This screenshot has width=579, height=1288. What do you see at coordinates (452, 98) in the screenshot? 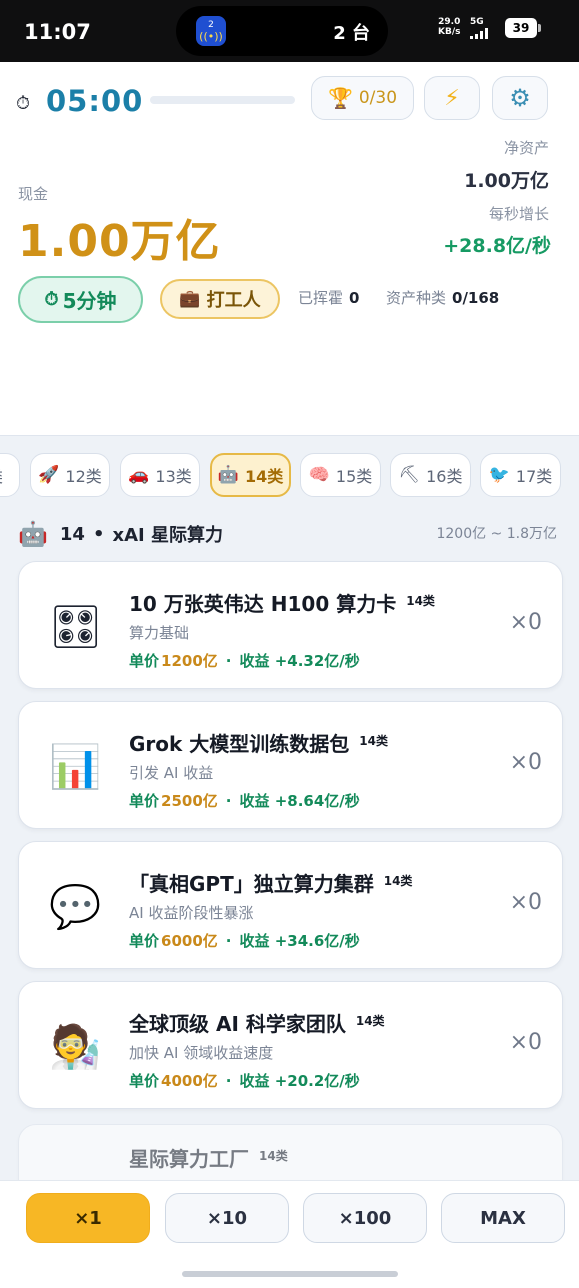
I see `boost-button: ⚡` at bounding box center [452, 98].